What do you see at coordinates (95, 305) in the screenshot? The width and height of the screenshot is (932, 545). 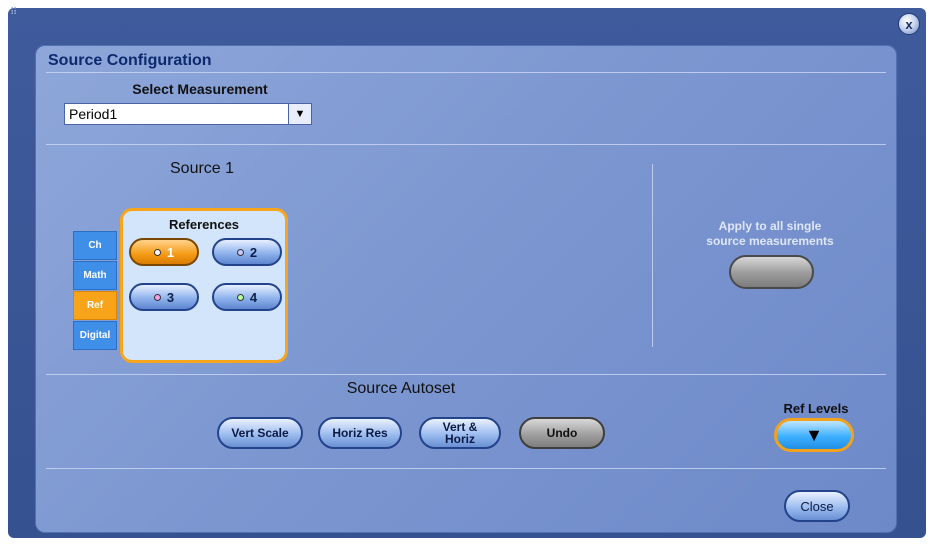 I see `tab-ref: Ref` at bounding box center [95, 305].